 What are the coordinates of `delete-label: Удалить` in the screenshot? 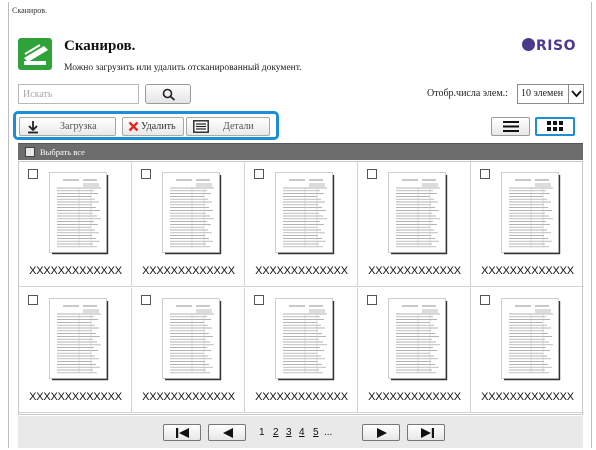 It's located at (158, 126).